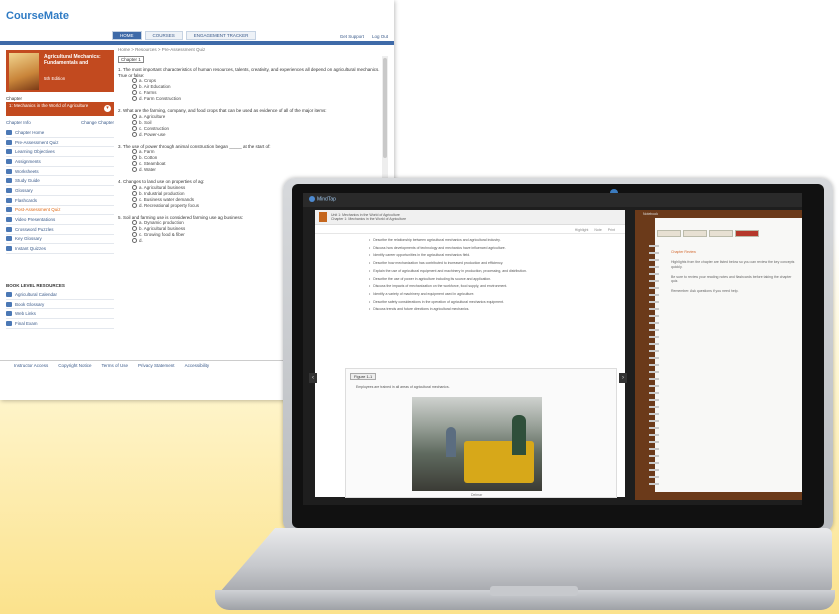 Image resolution: width=839 pixels, height=614 pixels. What do you see at coordinates (60, 314) in the screenshot?
I see `sidebar-item: Web Links` at bounding box center [60, 314].